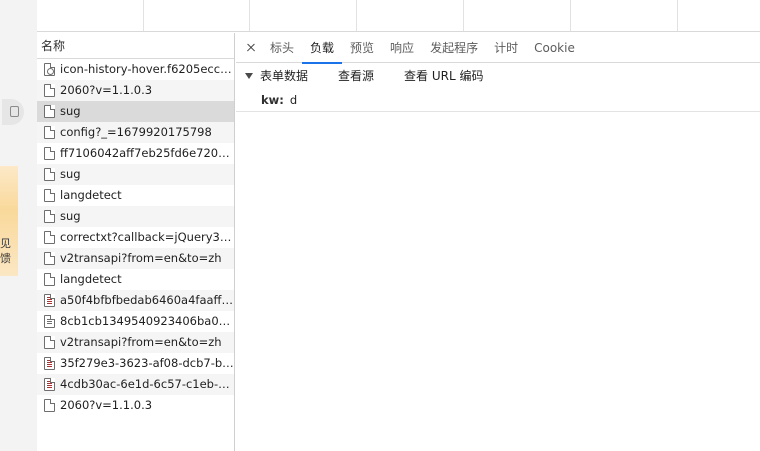 The width and height of the screenshot is (760, 451). I want to click on tab-6: Cookie, so click(554, 48).